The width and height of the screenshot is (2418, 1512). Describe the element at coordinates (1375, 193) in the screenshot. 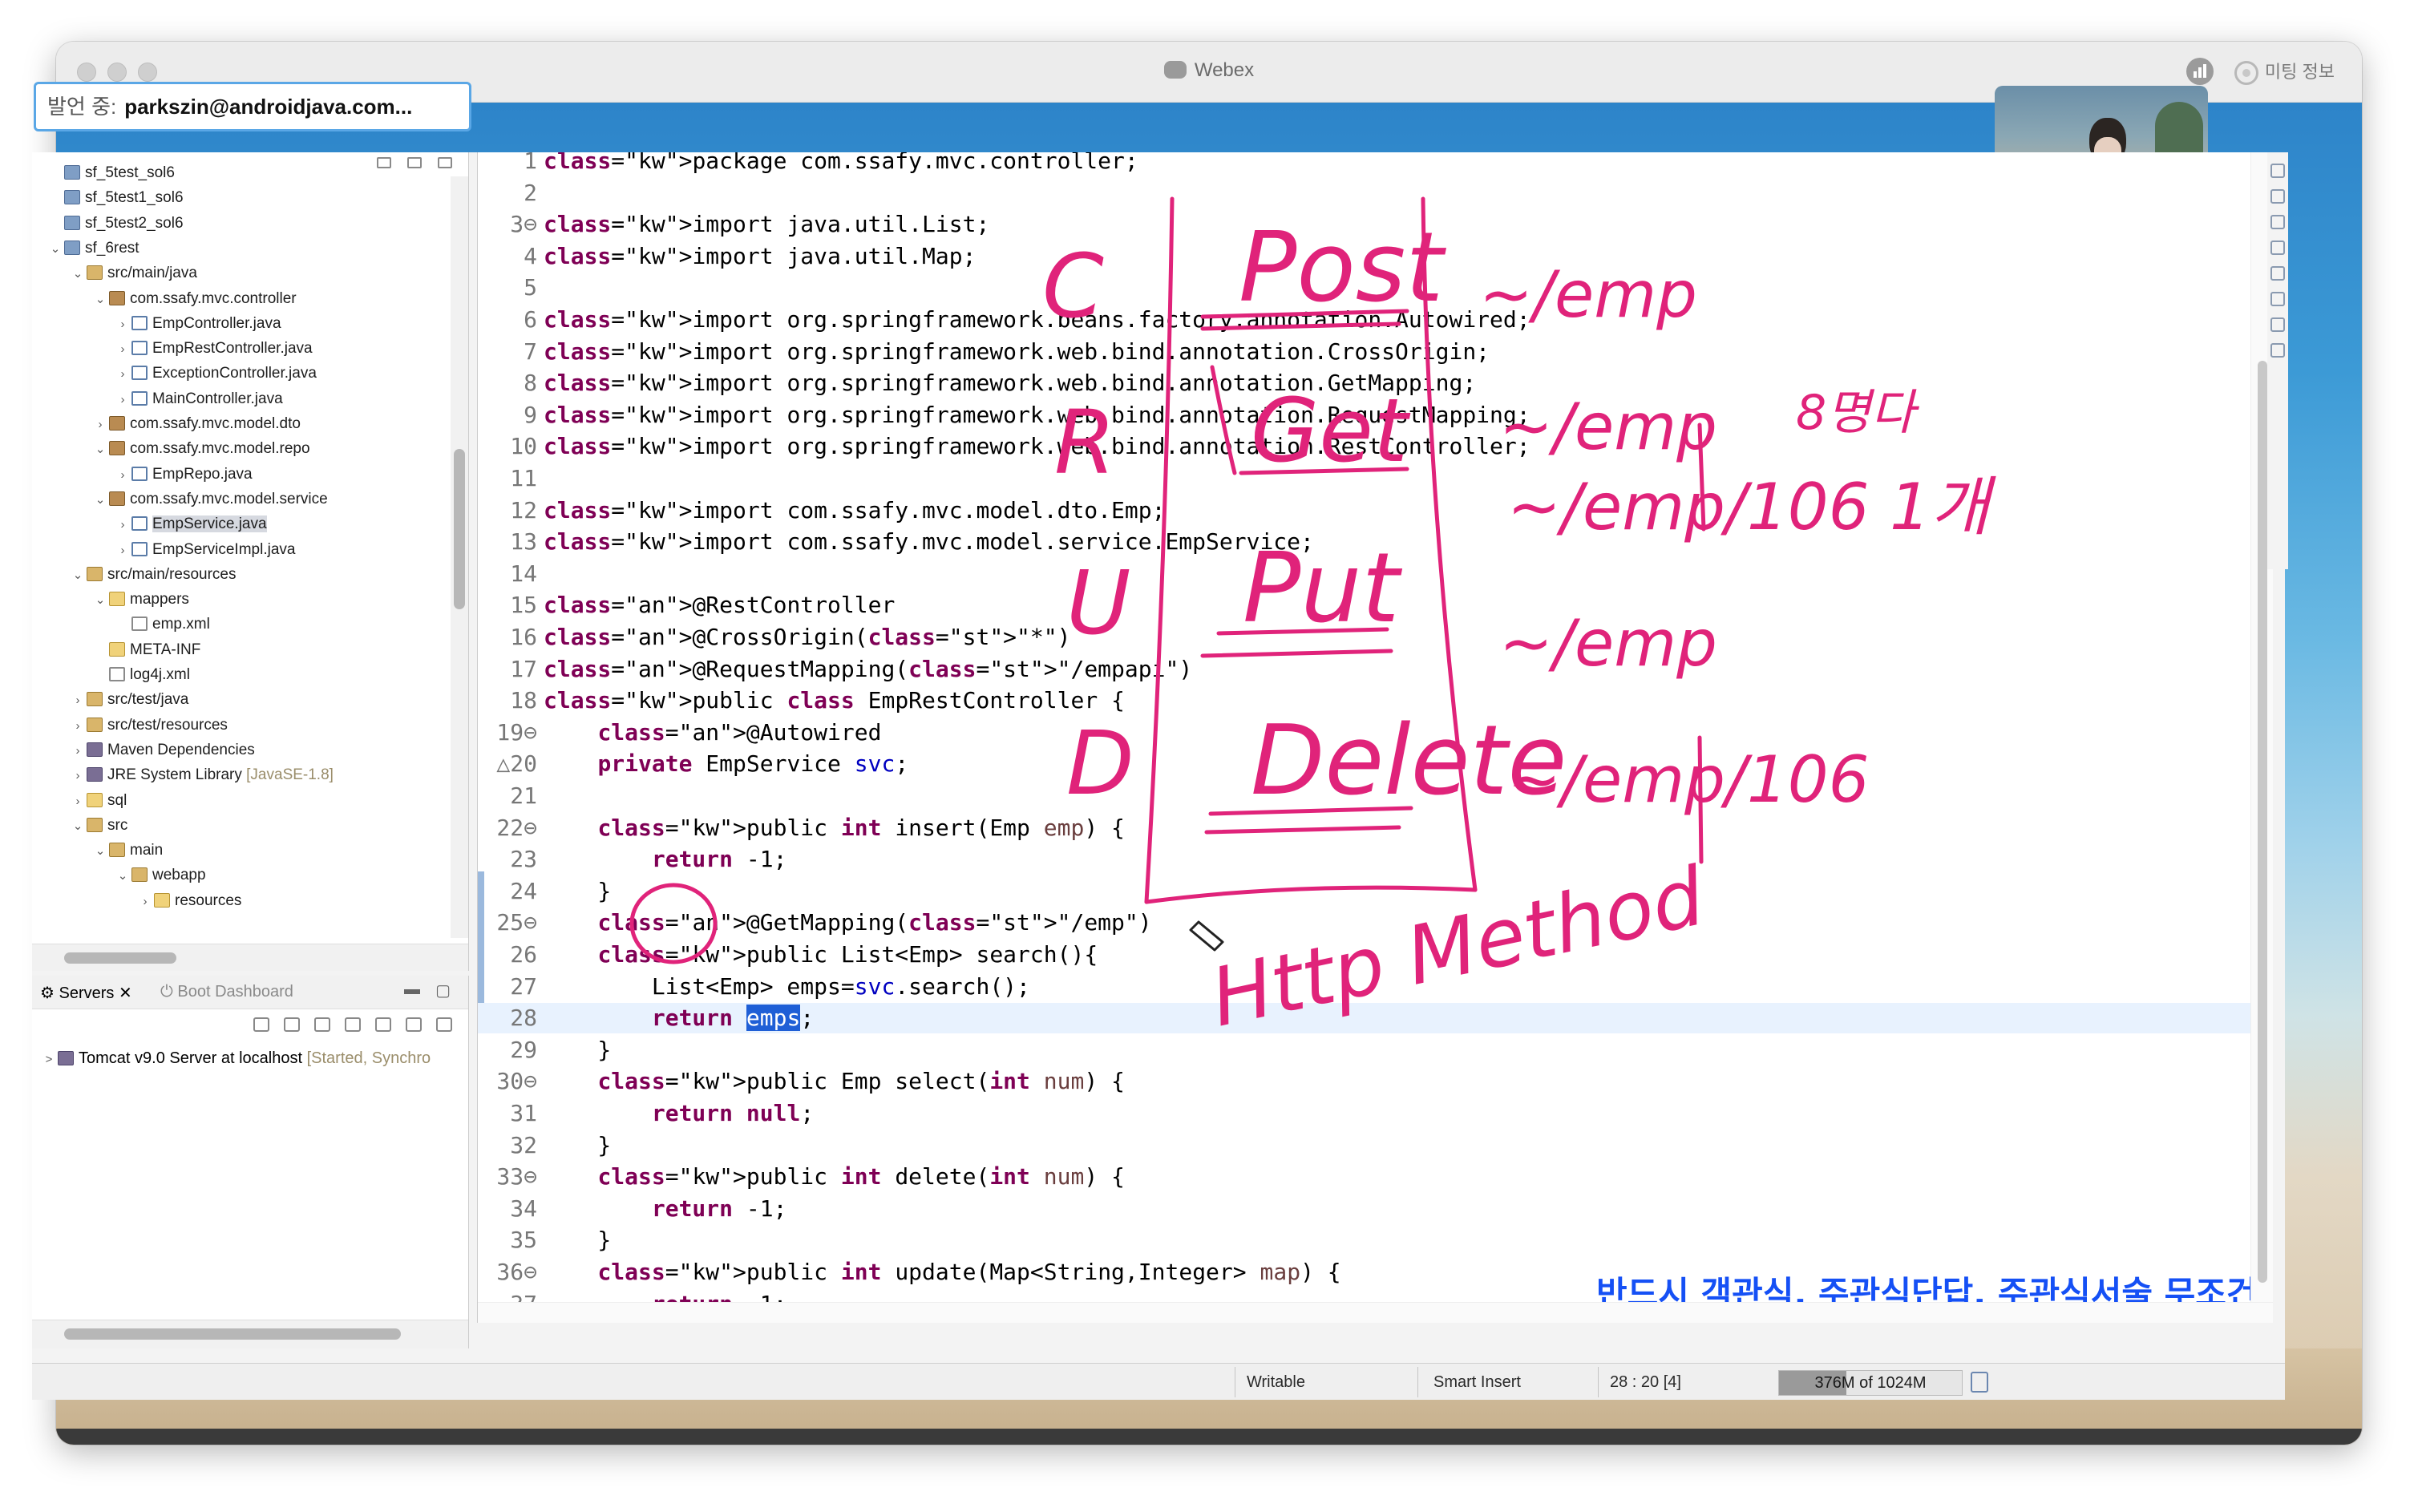

I see `code-line: 2` at that location.